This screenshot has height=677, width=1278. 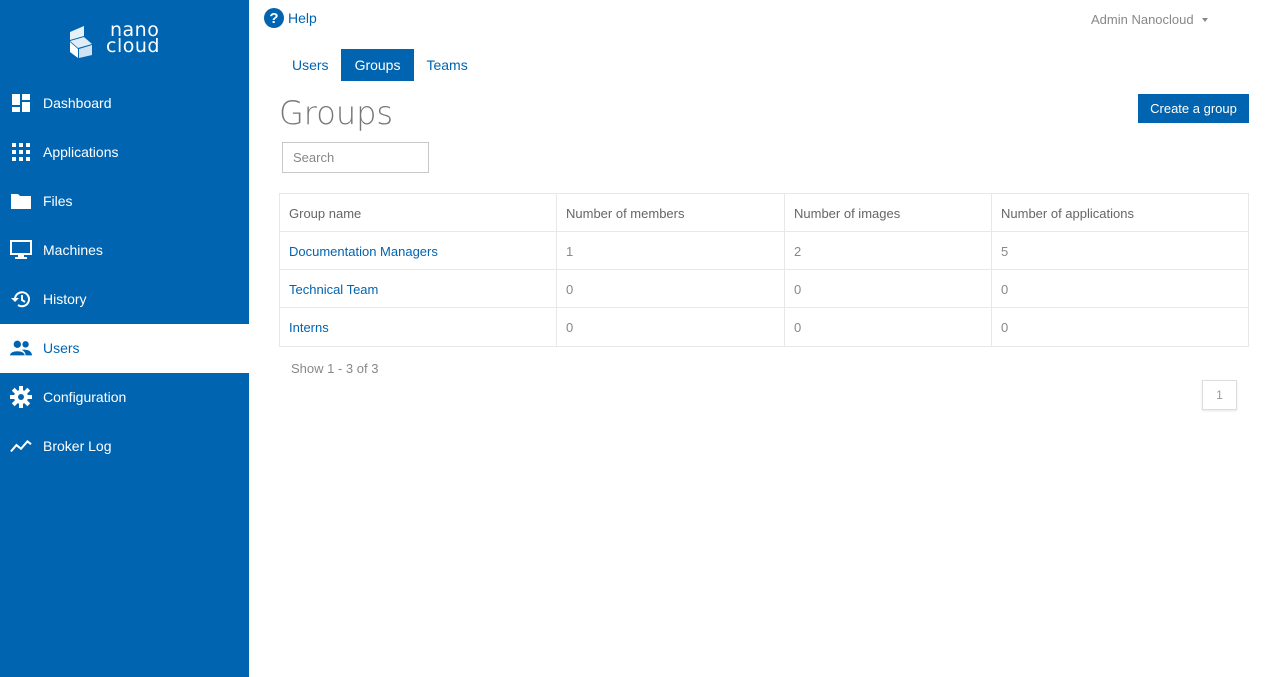 I want to click on group-name-link: Documentation Managers, so click(x=363, y=251).